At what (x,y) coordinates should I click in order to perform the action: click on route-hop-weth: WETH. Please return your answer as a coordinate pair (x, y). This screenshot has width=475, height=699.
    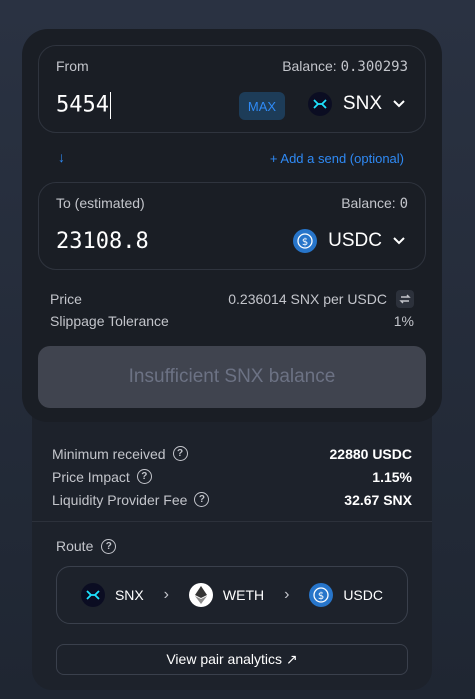
    Looking at the image, I should click on (226, 595).